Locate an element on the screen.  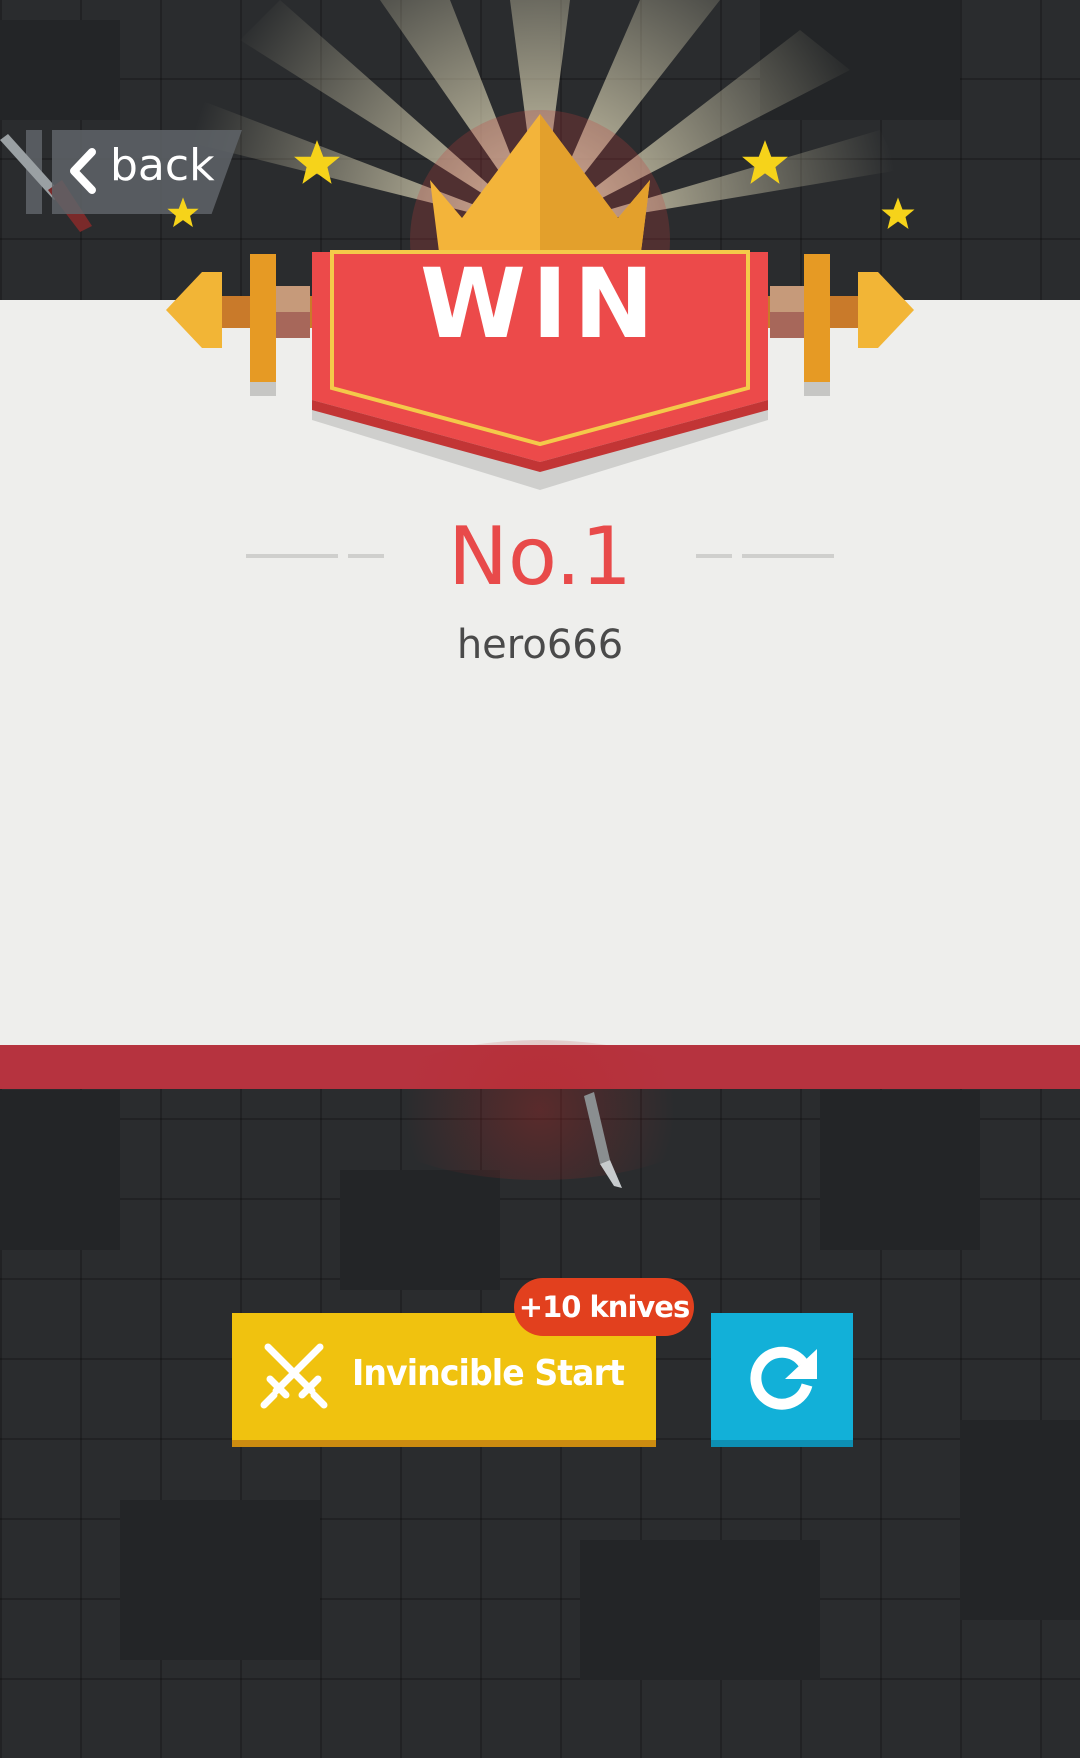
restart-button is located at coordinates (782, 1380).